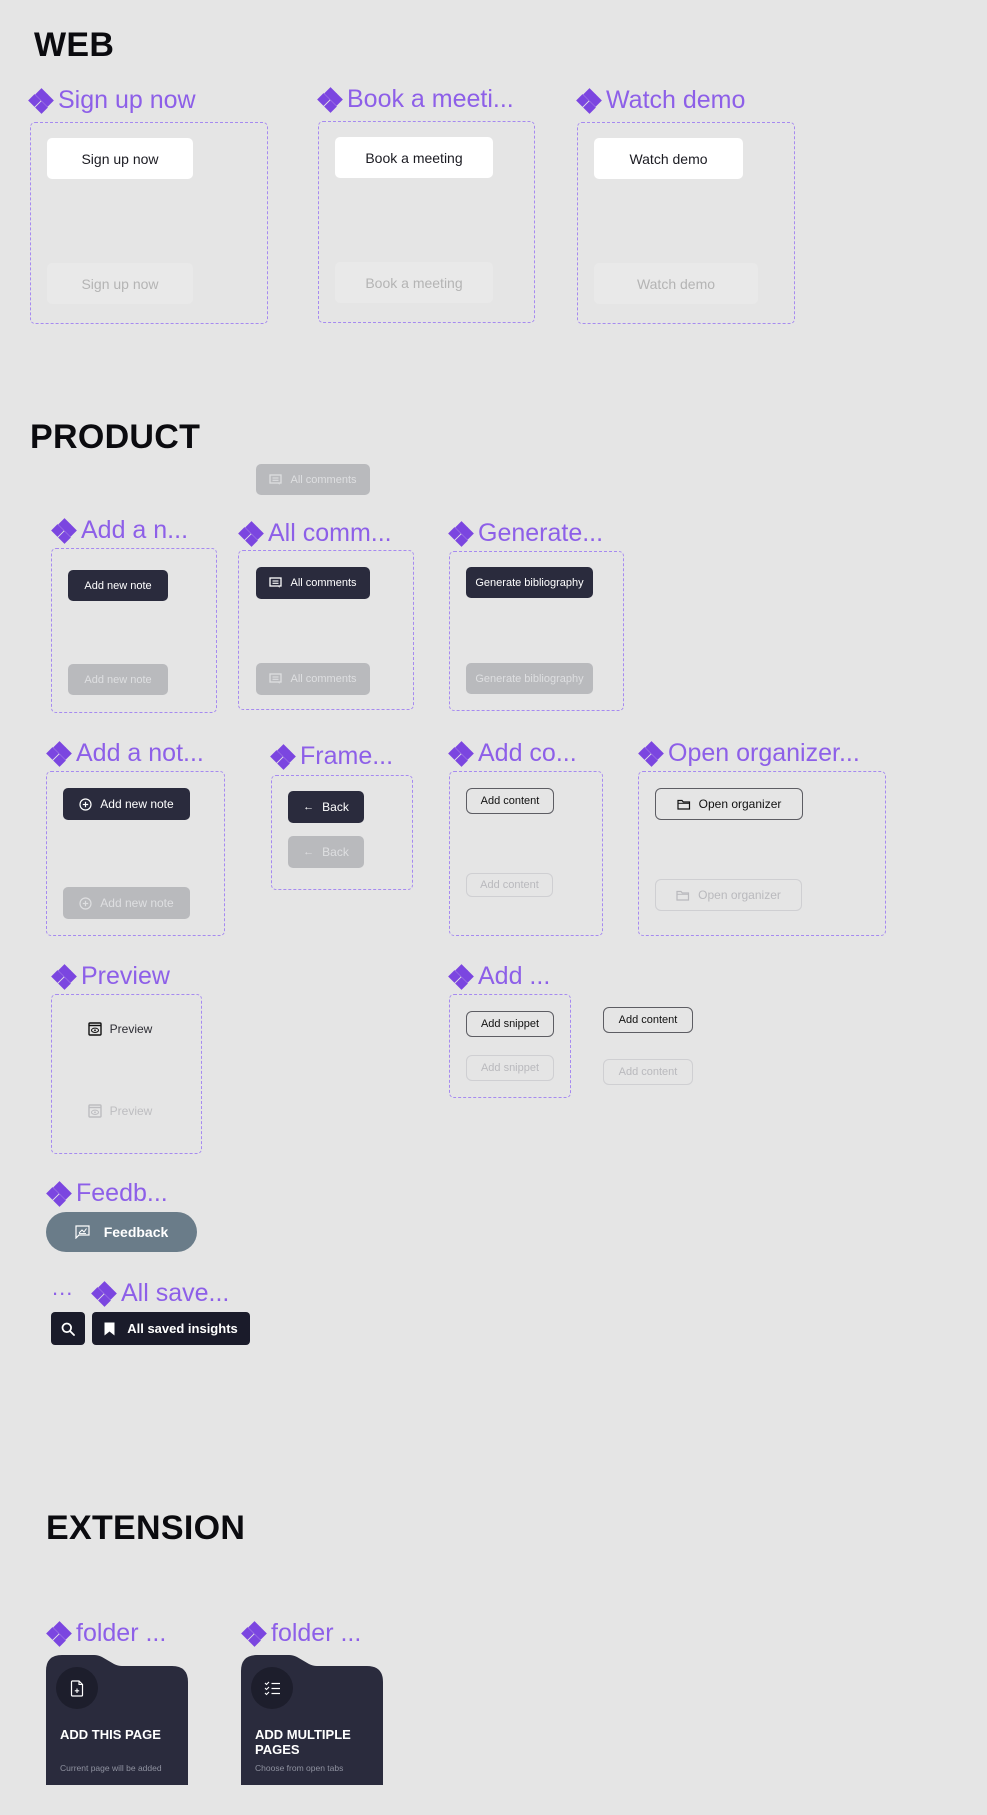 Image resolution: width=987 pixels, height=1815 pixels. Describe the element at coordinates (82, 1232) in the screenshot. I see `feedback-icon` at that location.